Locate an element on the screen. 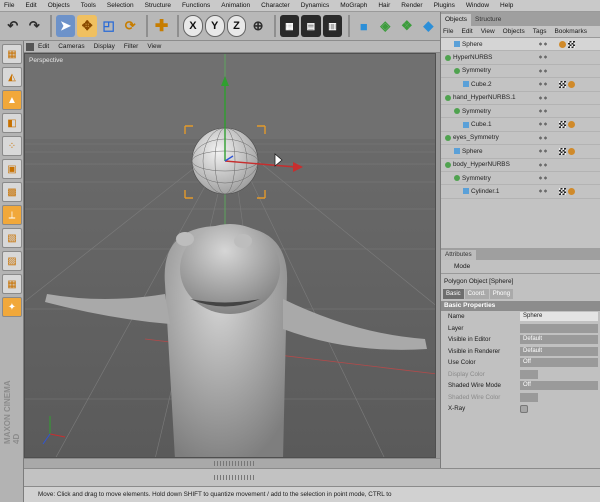 The width and height of the screenshot is (600, 502). tab-attributes: Attributes is located at coordinates (458, 255).